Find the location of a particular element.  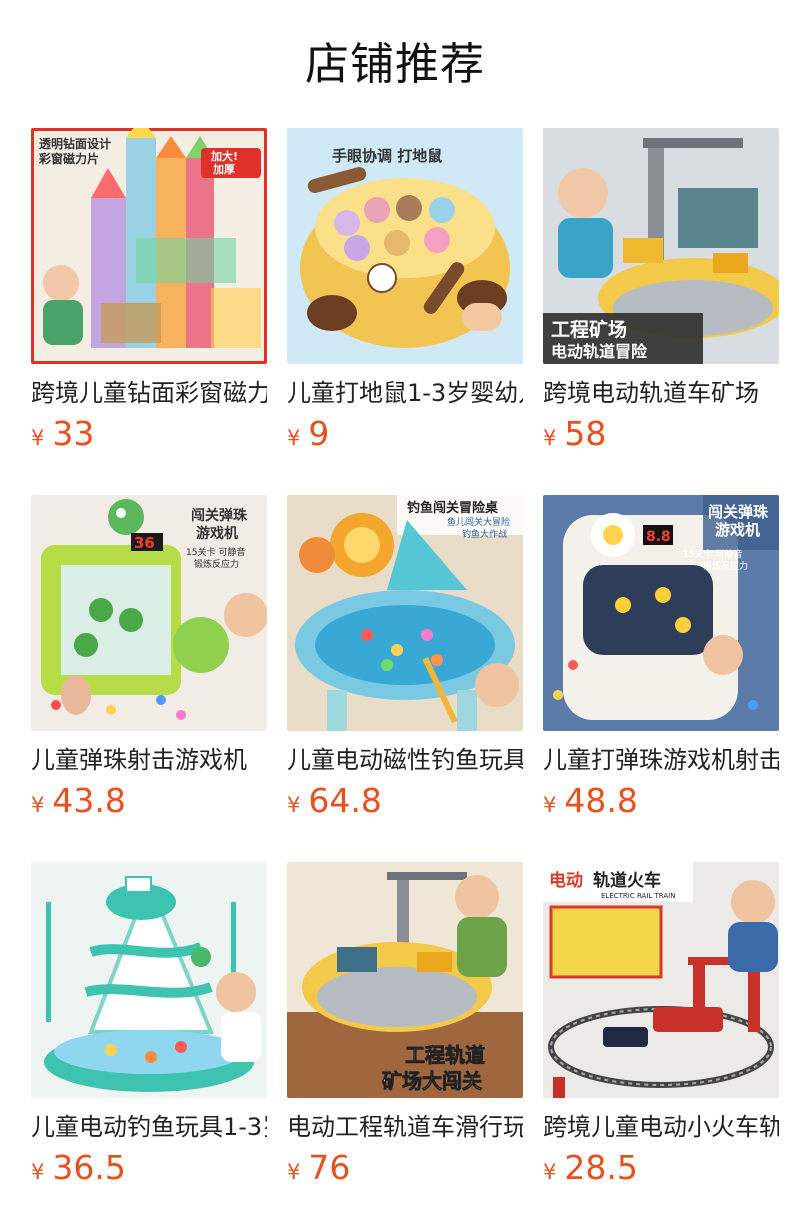

price-value: 33 is located at coordinates (73, 433).